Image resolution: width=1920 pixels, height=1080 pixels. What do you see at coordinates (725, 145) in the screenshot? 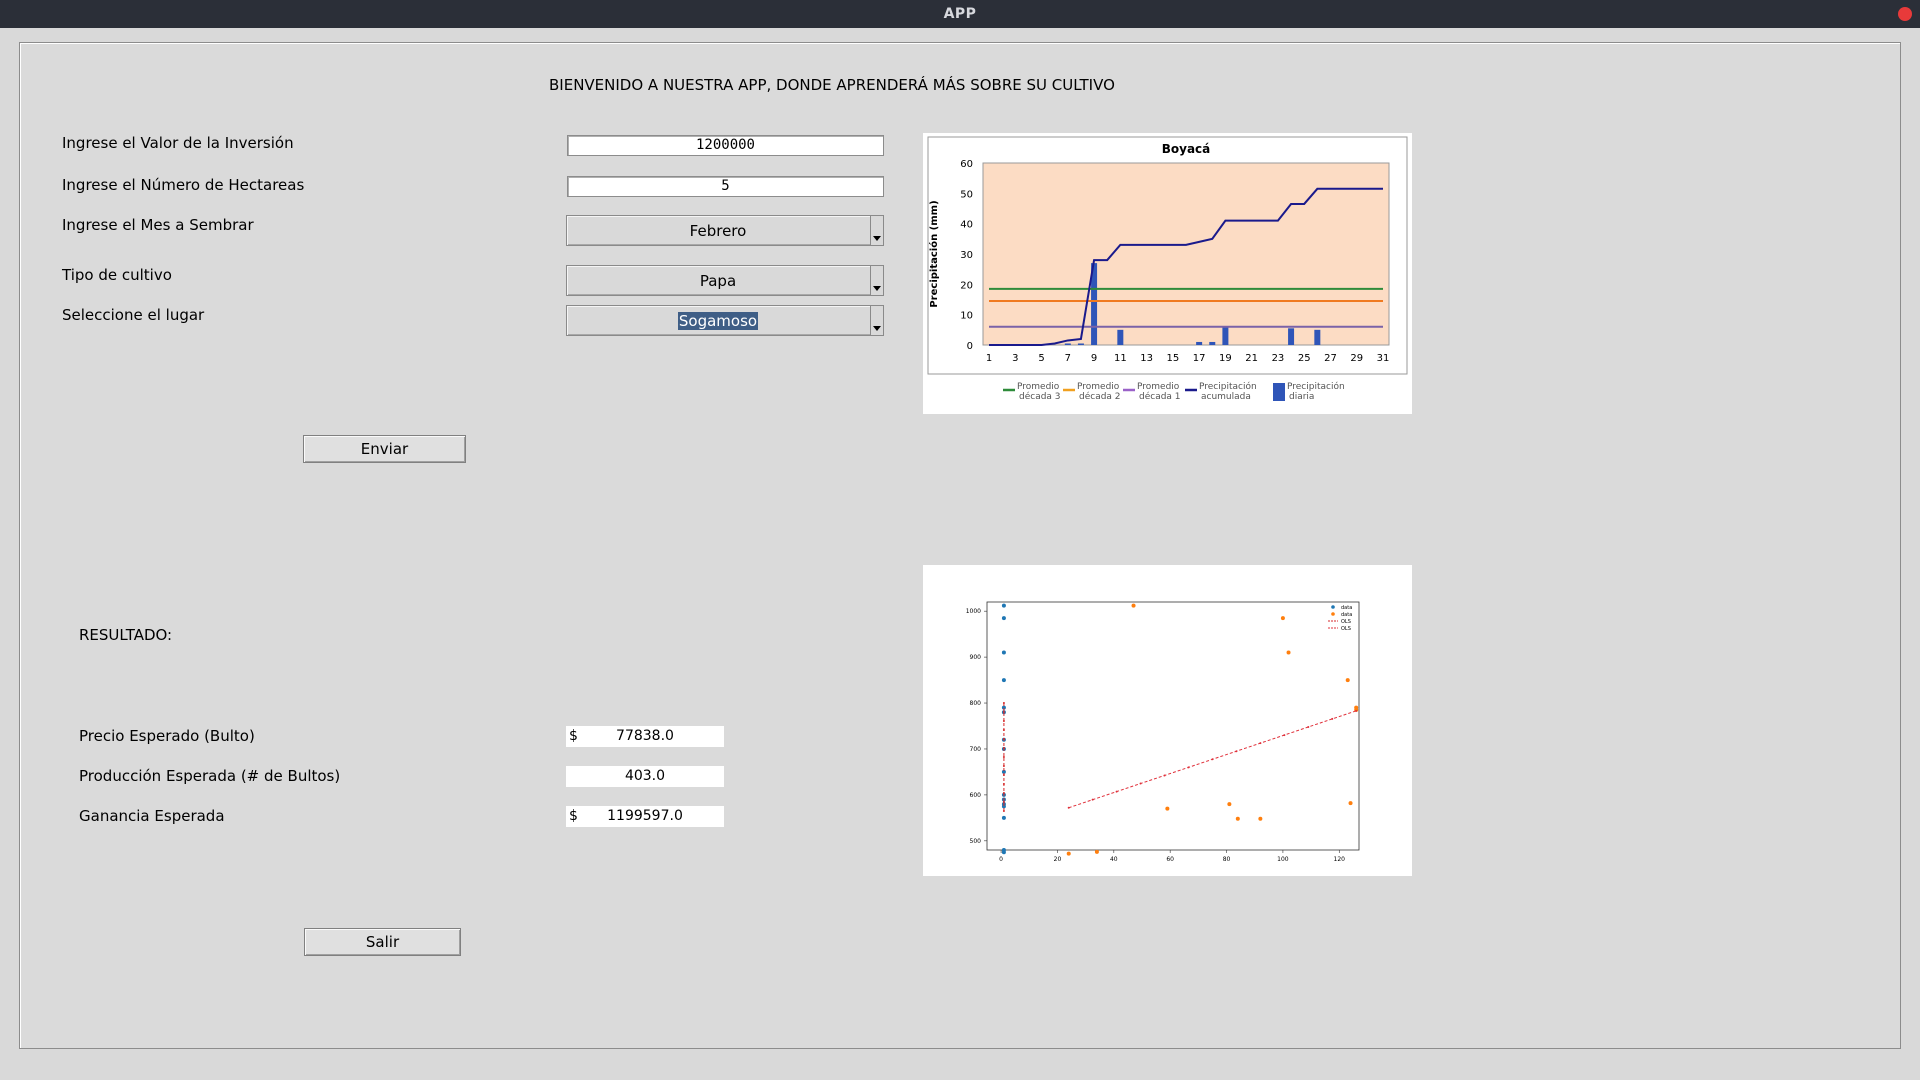
I see `inversion-input: 1200000` at bounding box center [725, 145].